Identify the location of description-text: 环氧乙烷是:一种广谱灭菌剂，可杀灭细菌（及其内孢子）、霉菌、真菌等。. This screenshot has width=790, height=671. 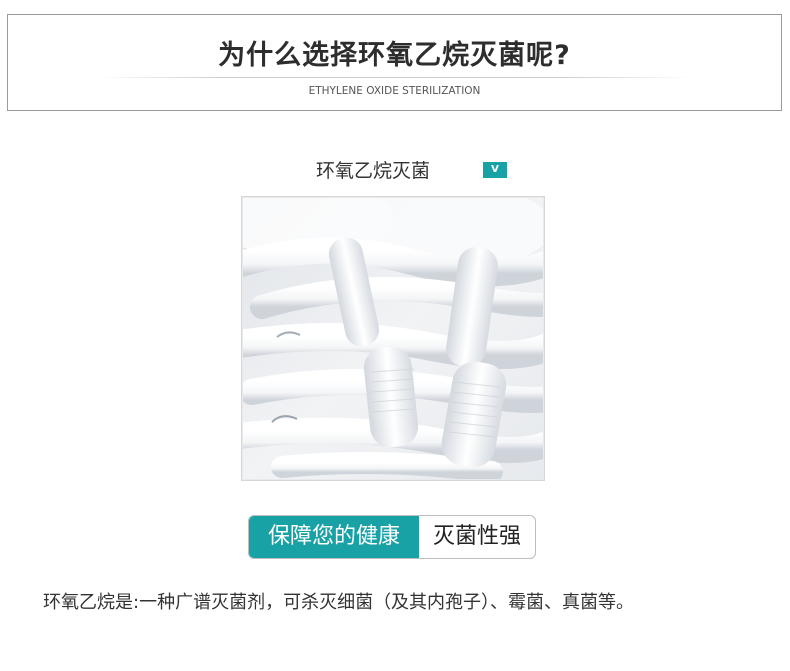
(339, 602).